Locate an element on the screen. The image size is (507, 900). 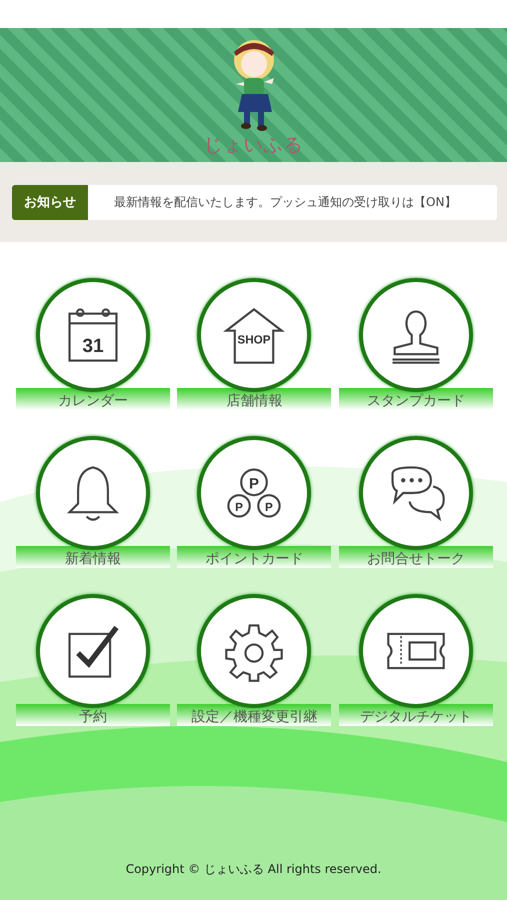
notice-label: お知らせ is located at coordinates (50, 202).